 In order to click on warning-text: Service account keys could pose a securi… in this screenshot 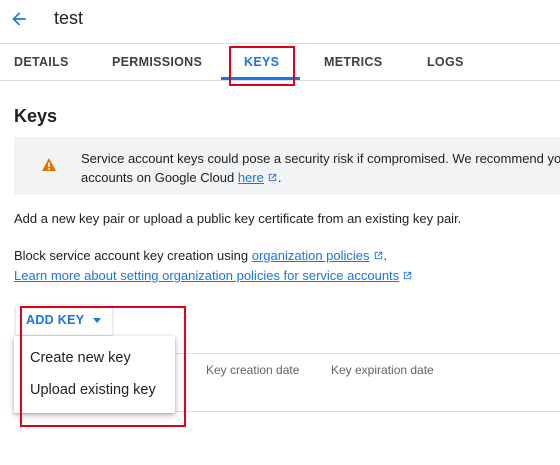, I will do `click(320, 168)`.